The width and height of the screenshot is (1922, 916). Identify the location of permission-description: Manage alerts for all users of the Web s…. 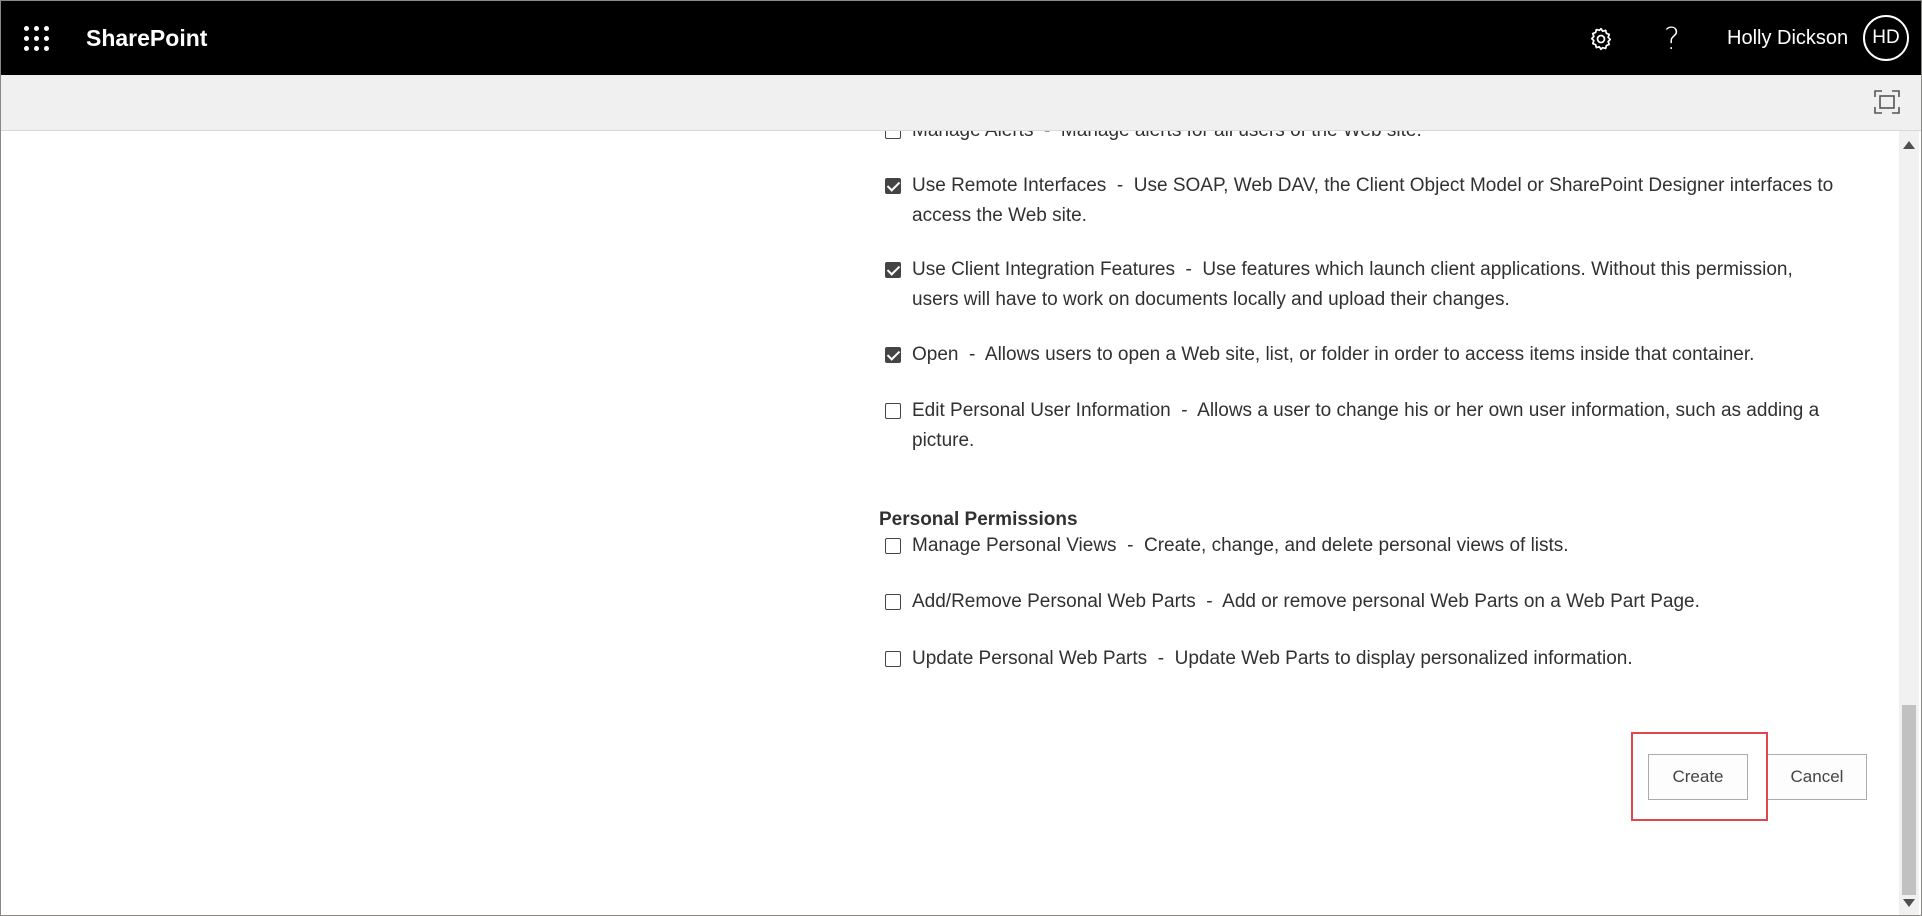
(1241, 136).